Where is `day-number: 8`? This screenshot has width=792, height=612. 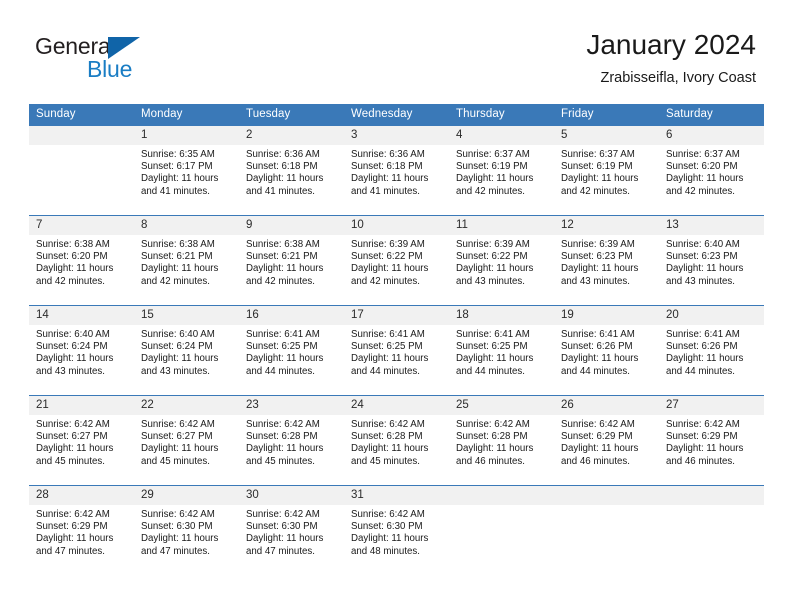
day-number: 8 is located at coordinates (186, 225).